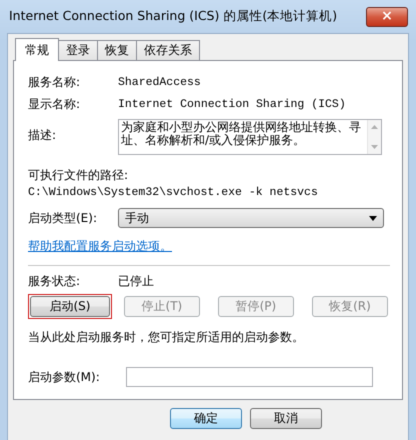 The width and height of the screenshot is (416, 440). Describe the element at coordinates (251, 218) in the screenshot. I see `startup-type-dropdown: 手动` at that location.